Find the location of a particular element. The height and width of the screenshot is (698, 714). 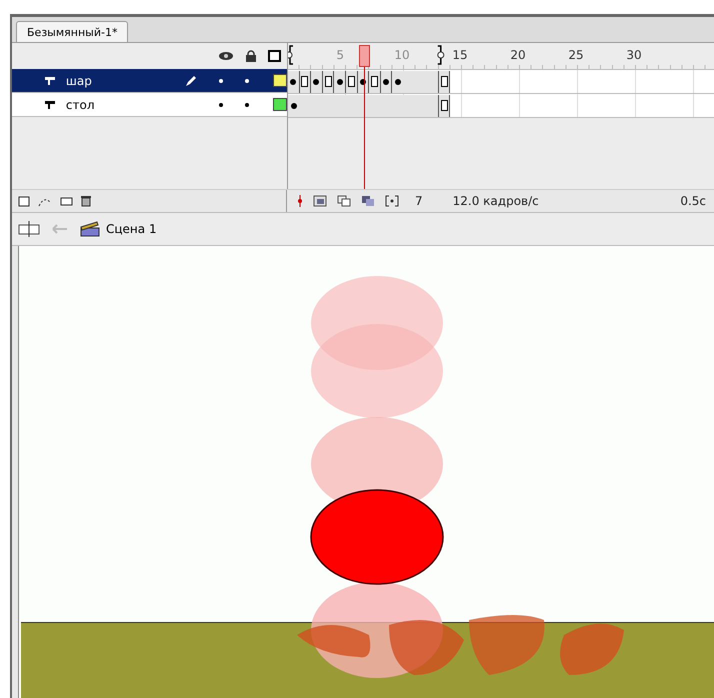

scene-name: Сцена 1 is located at coordinates (131, 229).